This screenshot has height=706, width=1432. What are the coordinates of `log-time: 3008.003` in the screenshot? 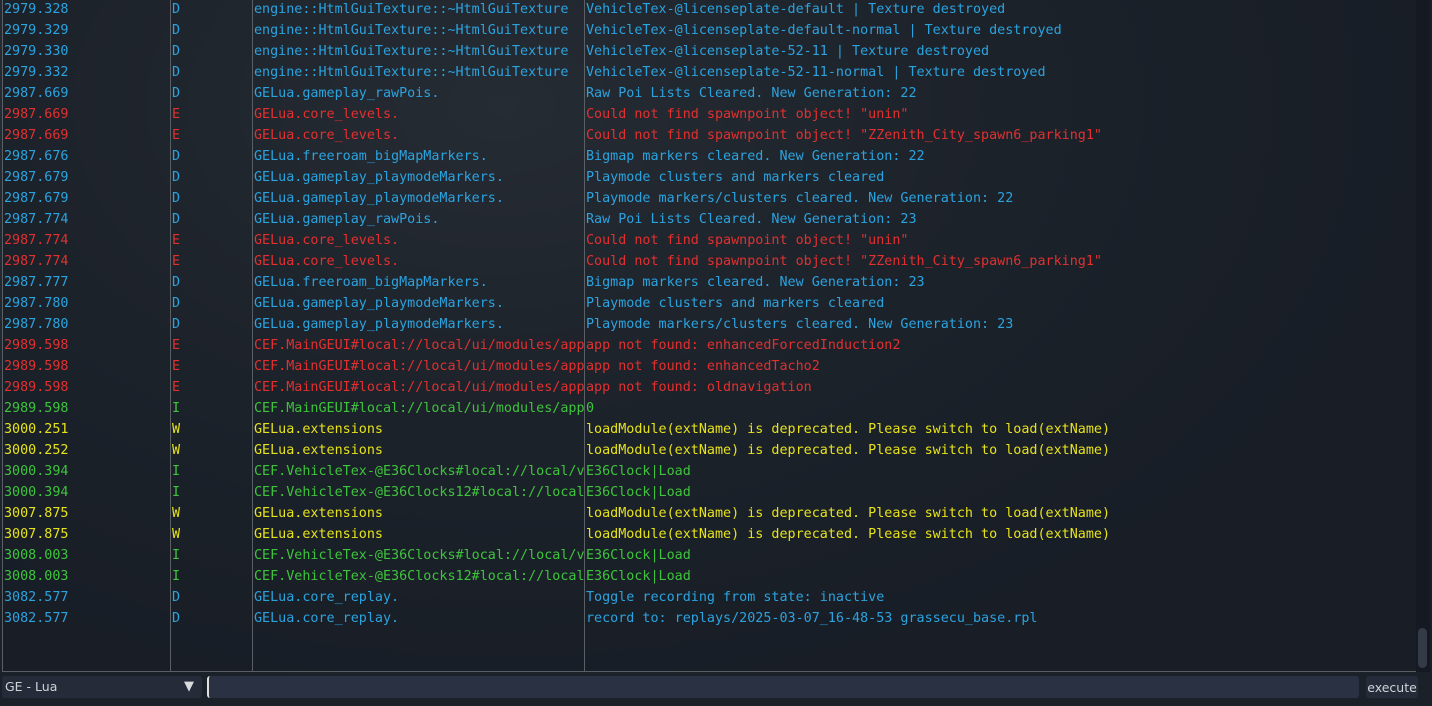 It's located at (36, 576).